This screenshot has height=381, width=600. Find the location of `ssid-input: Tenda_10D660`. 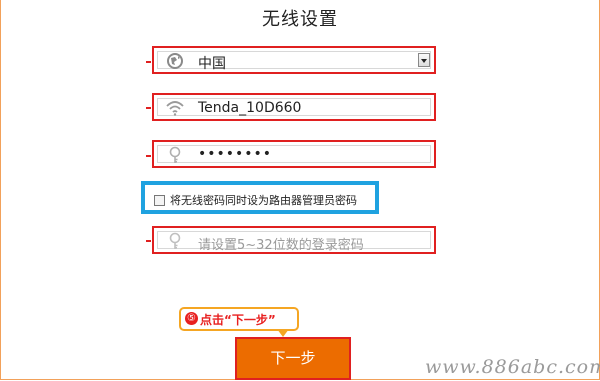

ssid-input: Tenda_10D660 is located at coordinates (294, 107).